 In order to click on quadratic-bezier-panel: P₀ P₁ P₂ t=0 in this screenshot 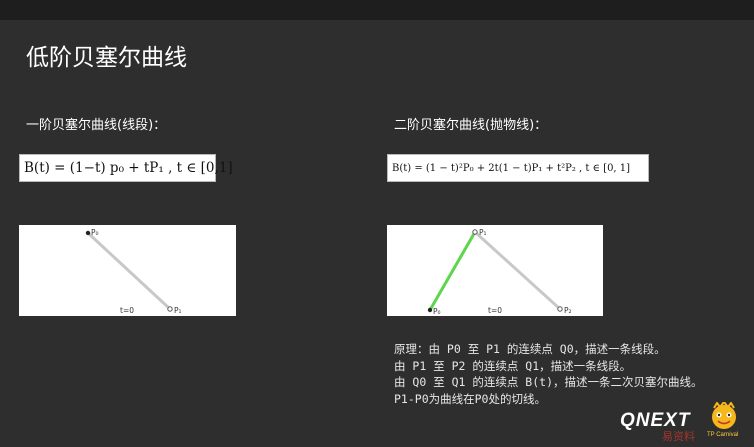, I will do `click(495, 270)`.